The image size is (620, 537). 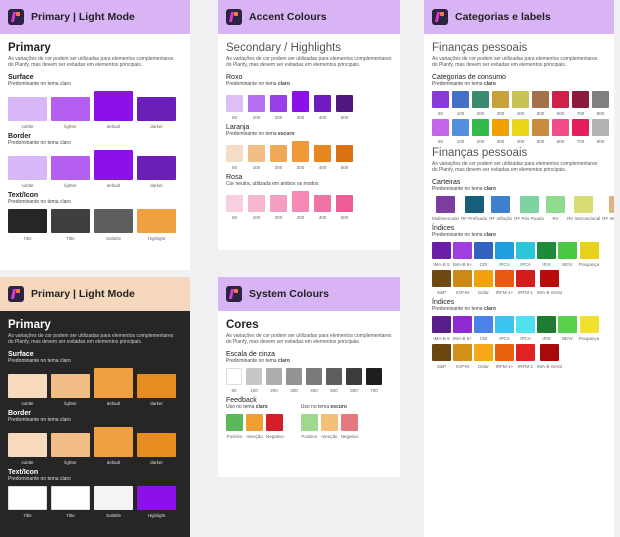 What do you see at coordinates (344, 207) in the screenshot?
I see `color-swatch: 500` at bounding box center [344, 207].